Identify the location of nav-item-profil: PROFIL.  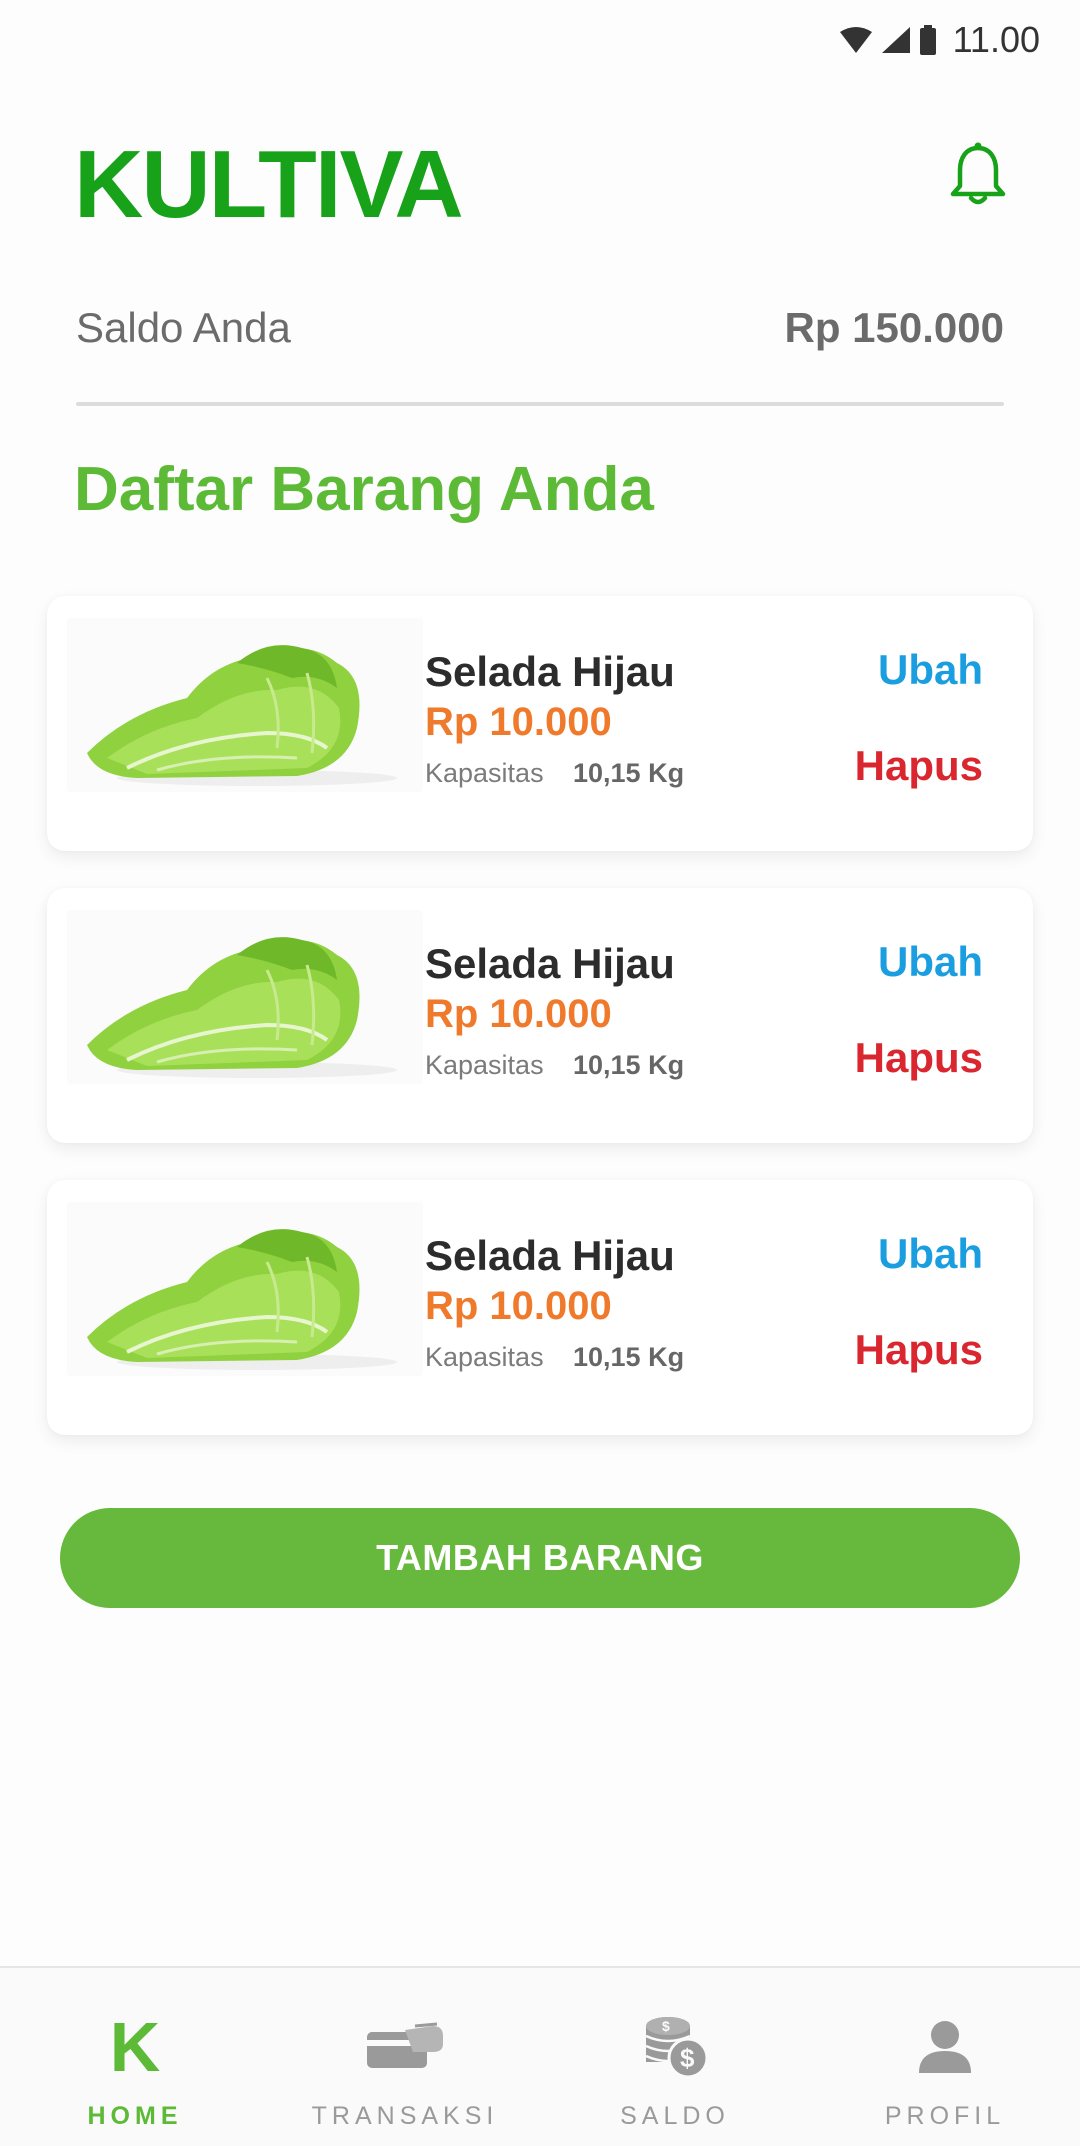
(945, 2057).